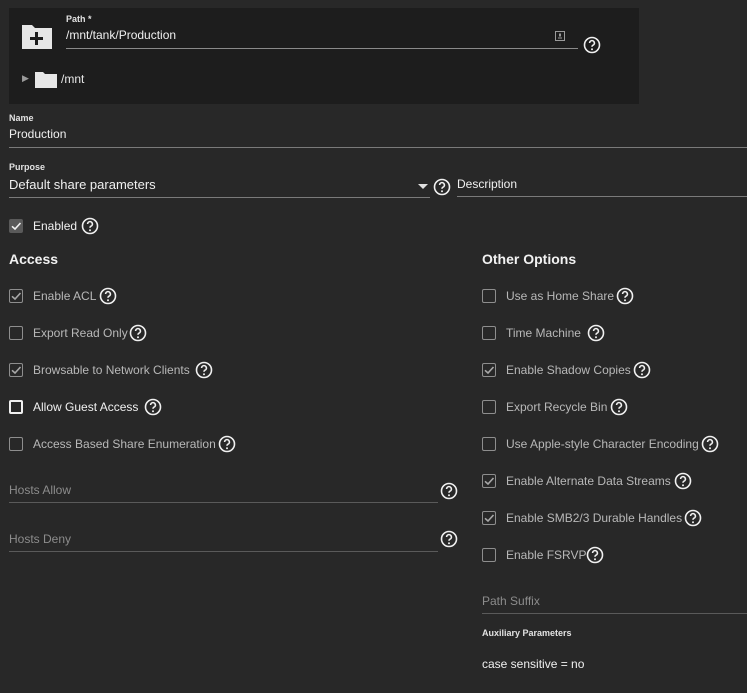 This screenshot has height=693, width=747. I want to click on purpose-label: Purpose, so click(27, 167).